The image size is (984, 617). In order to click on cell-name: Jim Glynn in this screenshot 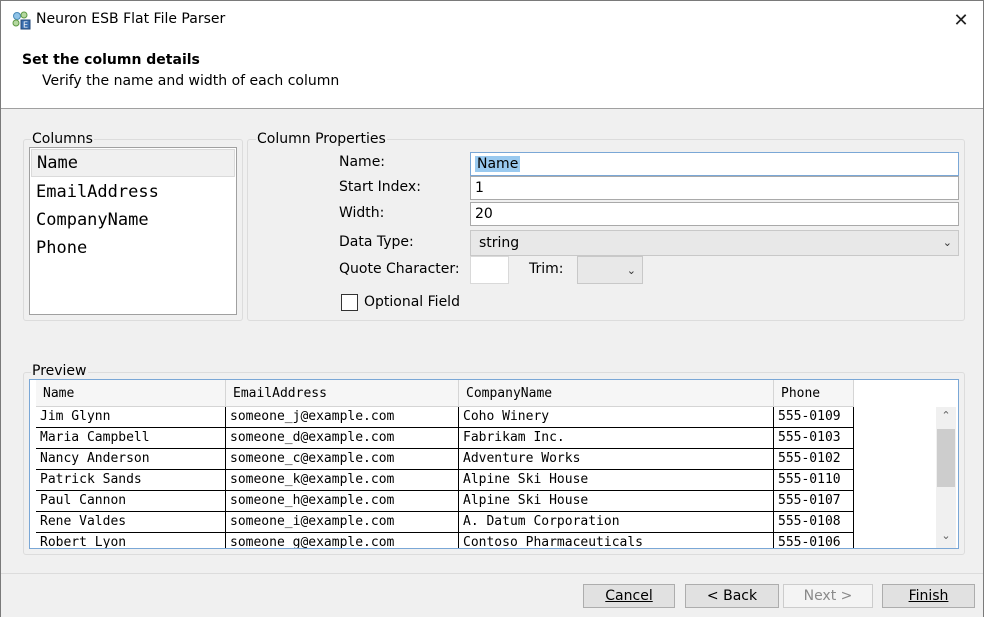, I will do `click(131, 417)`.